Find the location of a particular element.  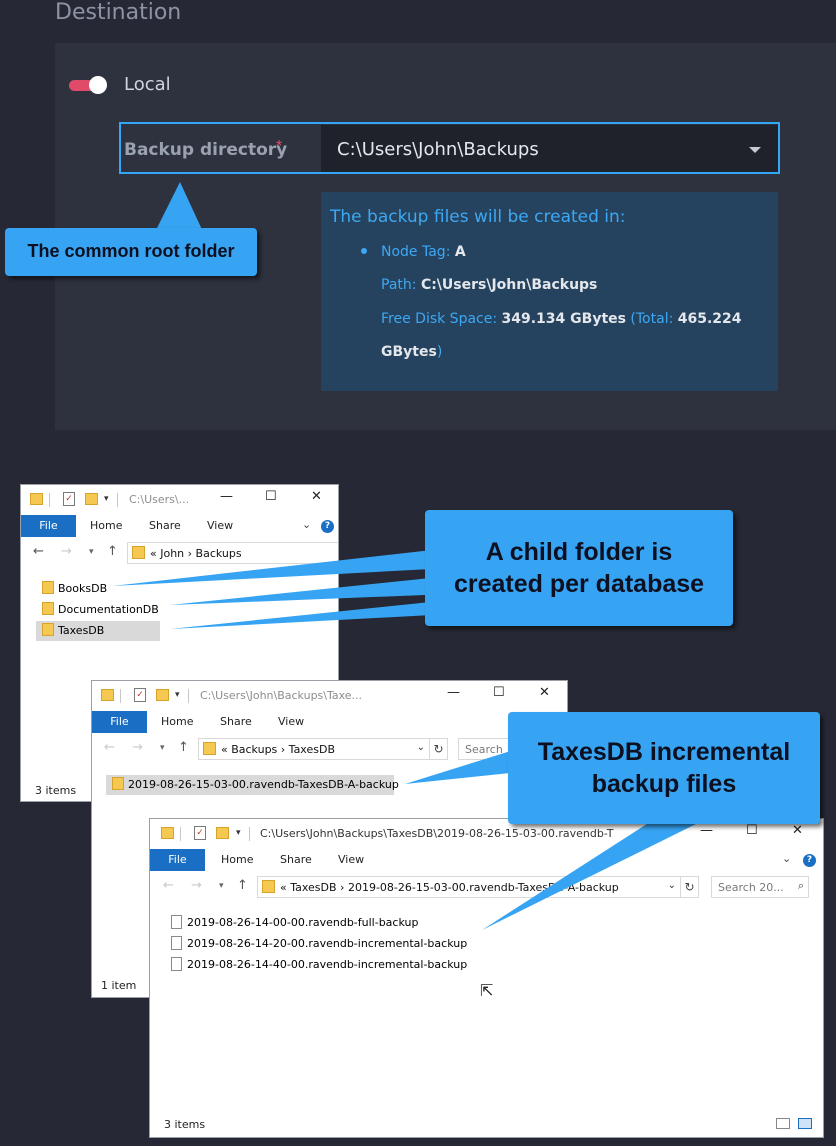

callout-child-folder: A child folder is created per database is located at coordinates (579, 568).